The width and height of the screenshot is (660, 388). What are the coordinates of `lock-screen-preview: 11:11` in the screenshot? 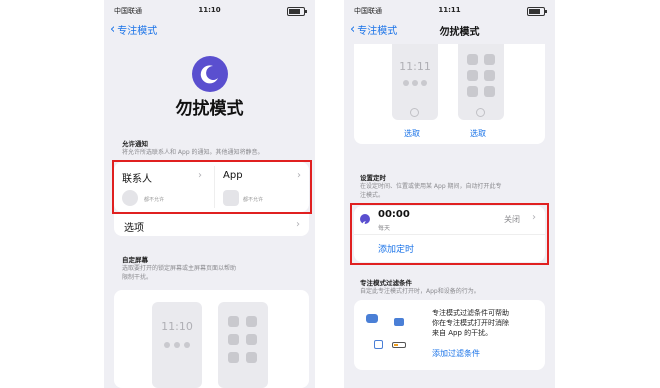 It's located at (415, 82).